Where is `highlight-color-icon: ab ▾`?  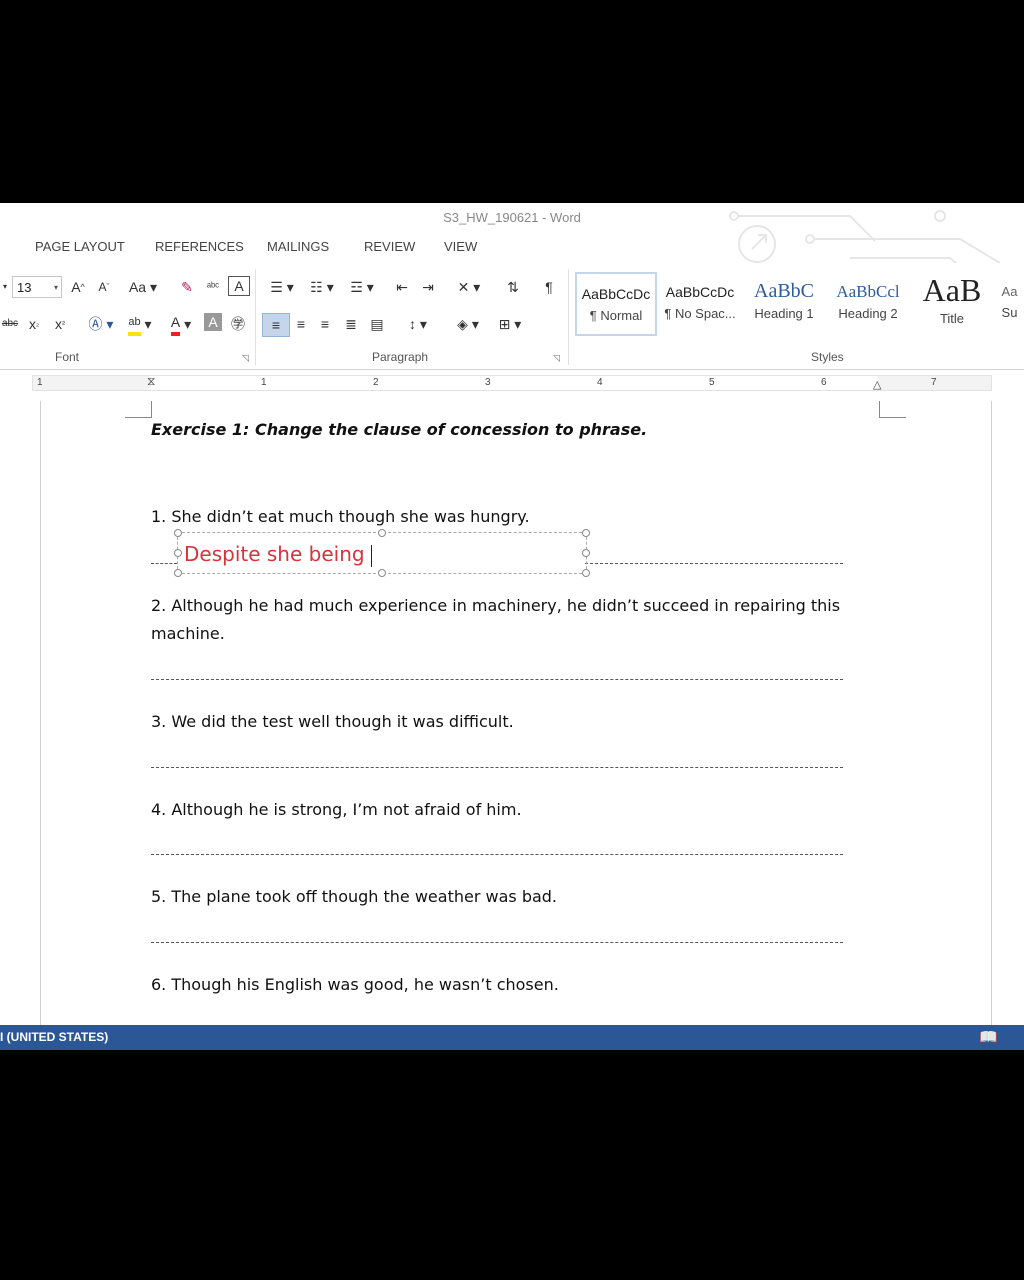 highlight-color-icon: ab ▾ is located at coordinates (140, 324).